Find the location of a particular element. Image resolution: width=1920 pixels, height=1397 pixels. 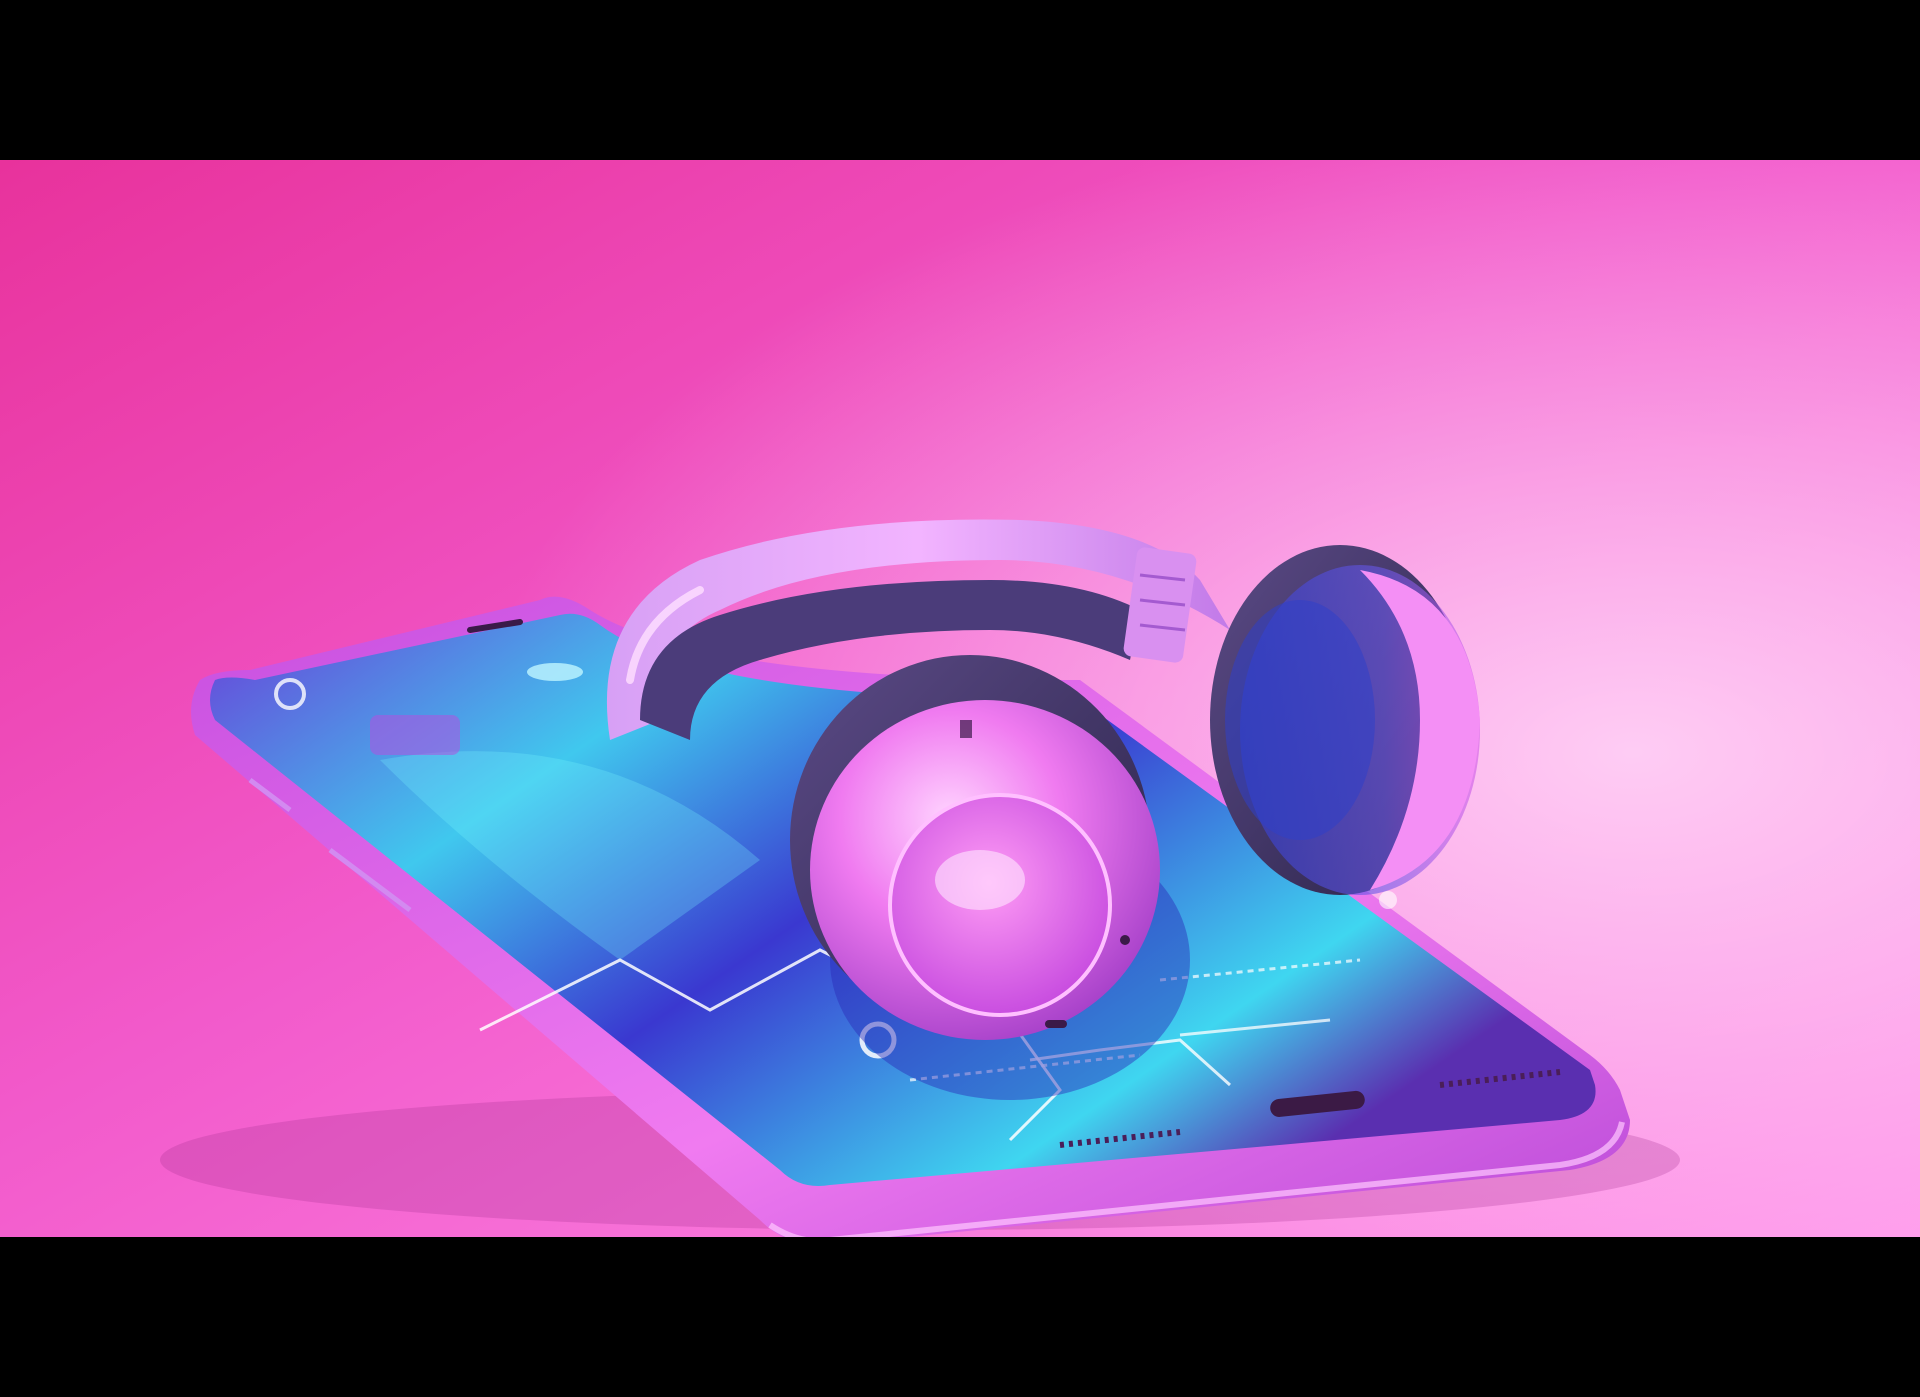

letterbox-bottom is located at coordinates (960, 1317).